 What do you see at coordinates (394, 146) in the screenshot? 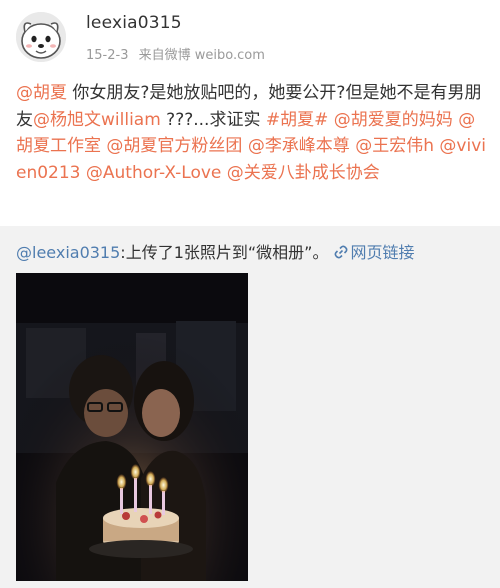
I see `mention-link: @王宏伟h` at bounding box center [394, 146].